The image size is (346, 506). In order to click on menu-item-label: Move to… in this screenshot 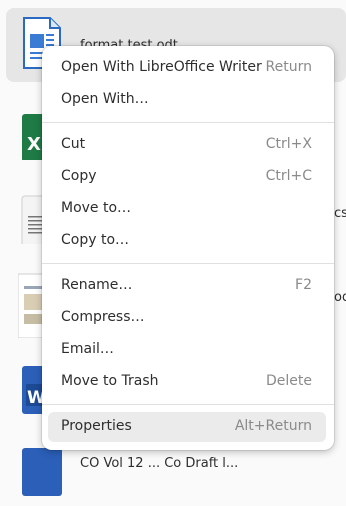, I will do `click(96, 208)`.